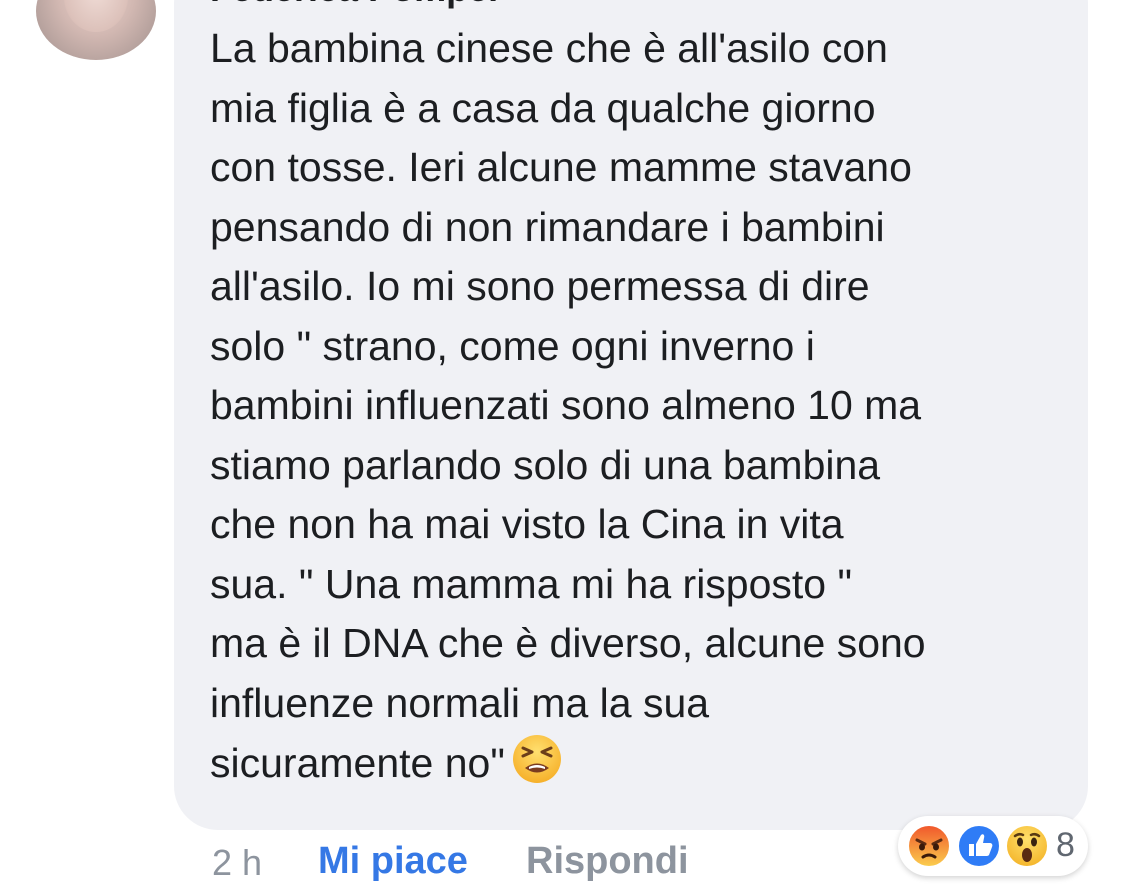 The image size is (1125, 888). Describe the element at coordinates (354, 5) in the screenshot. I see `comment-author-name: Federica Pompei` at that location.